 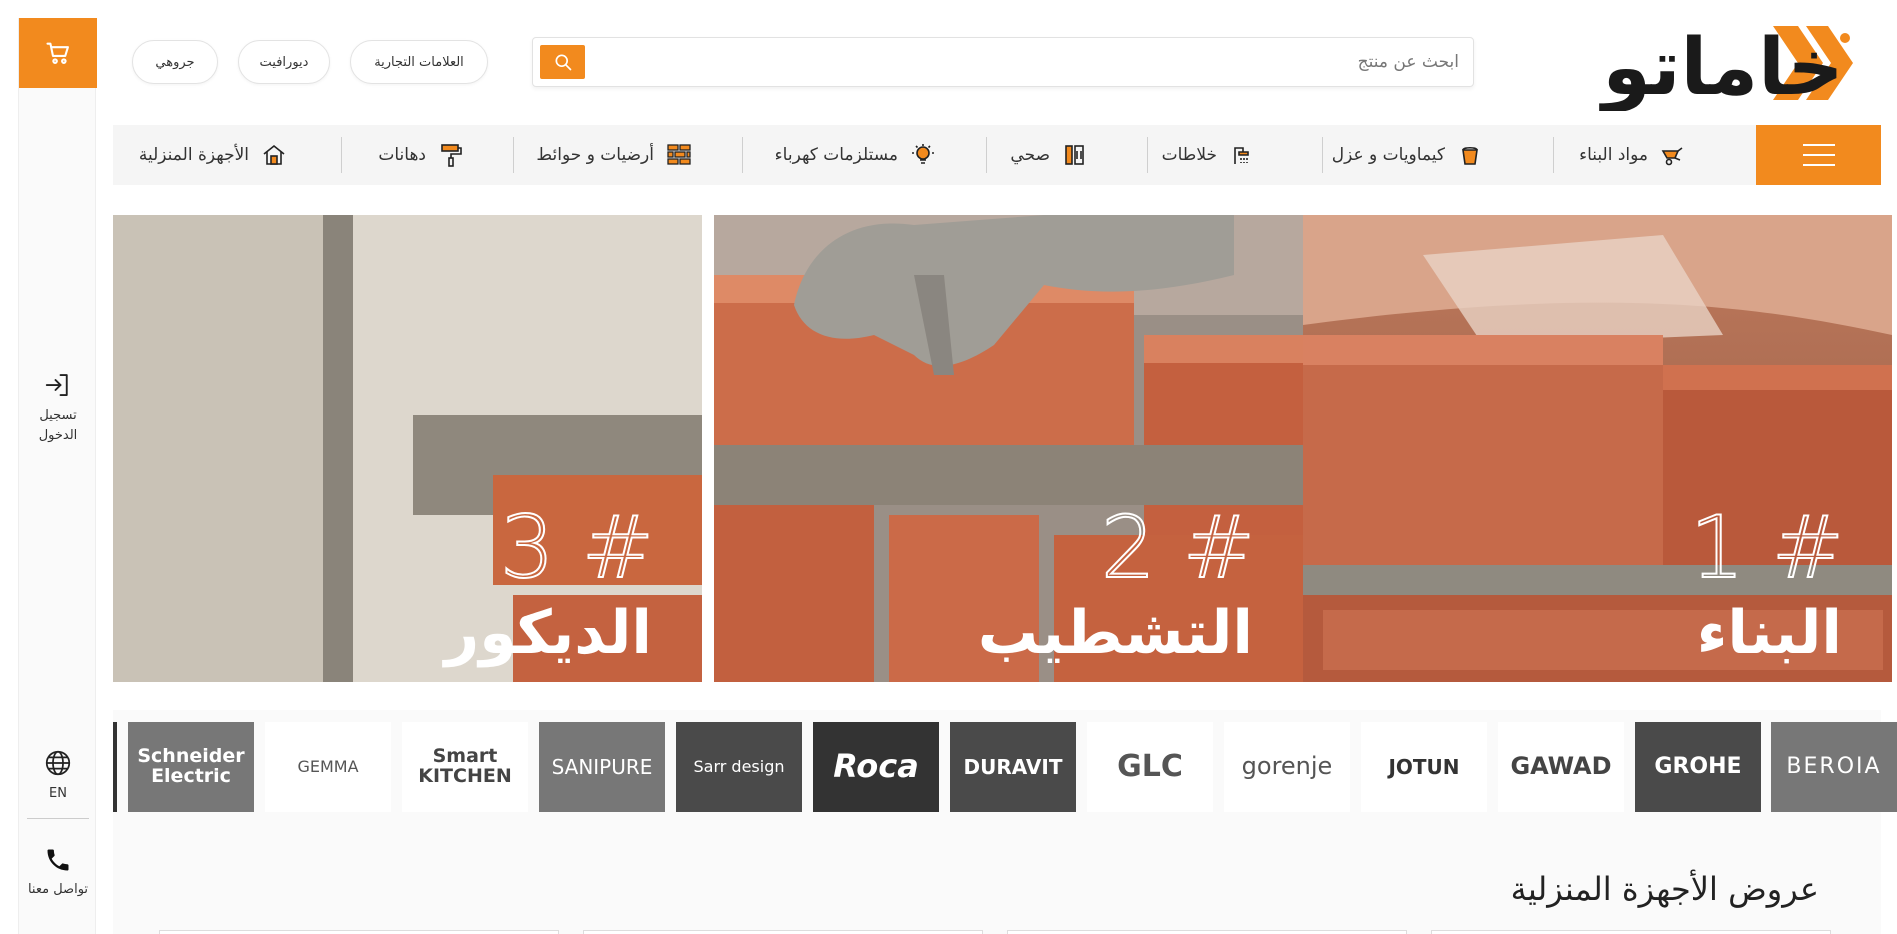 What do you see at coordinates (602, 767) in the screenshot?
I see `brand-logo-sanipure: SANIPURE` at bounding box center [602, 767].